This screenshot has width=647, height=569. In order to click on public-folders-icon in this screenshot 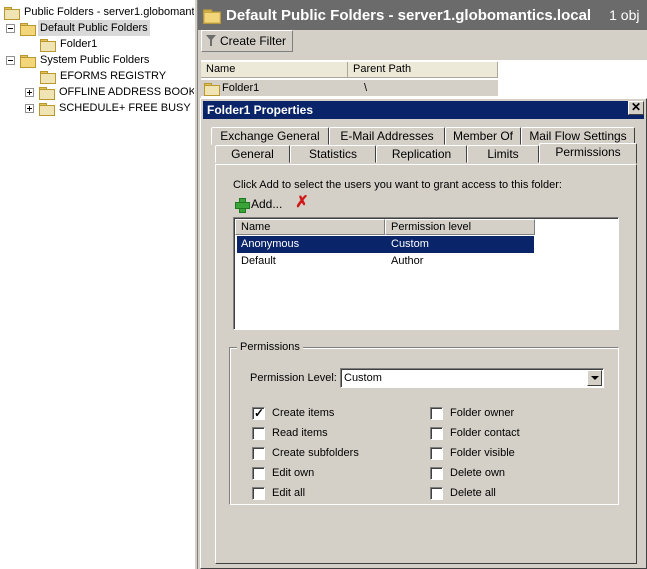, I will do `click(12, 13)`.